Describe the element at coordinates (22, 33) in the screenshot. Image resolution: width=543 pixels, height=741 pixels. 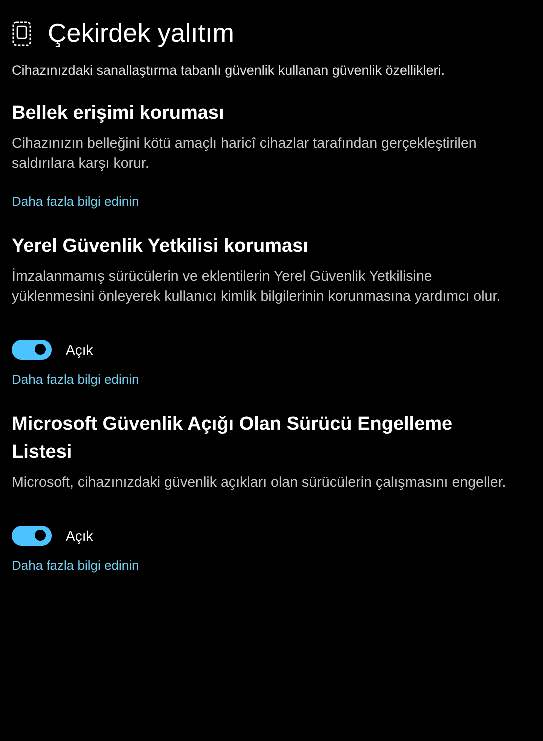
I see `device-icon` at that location.